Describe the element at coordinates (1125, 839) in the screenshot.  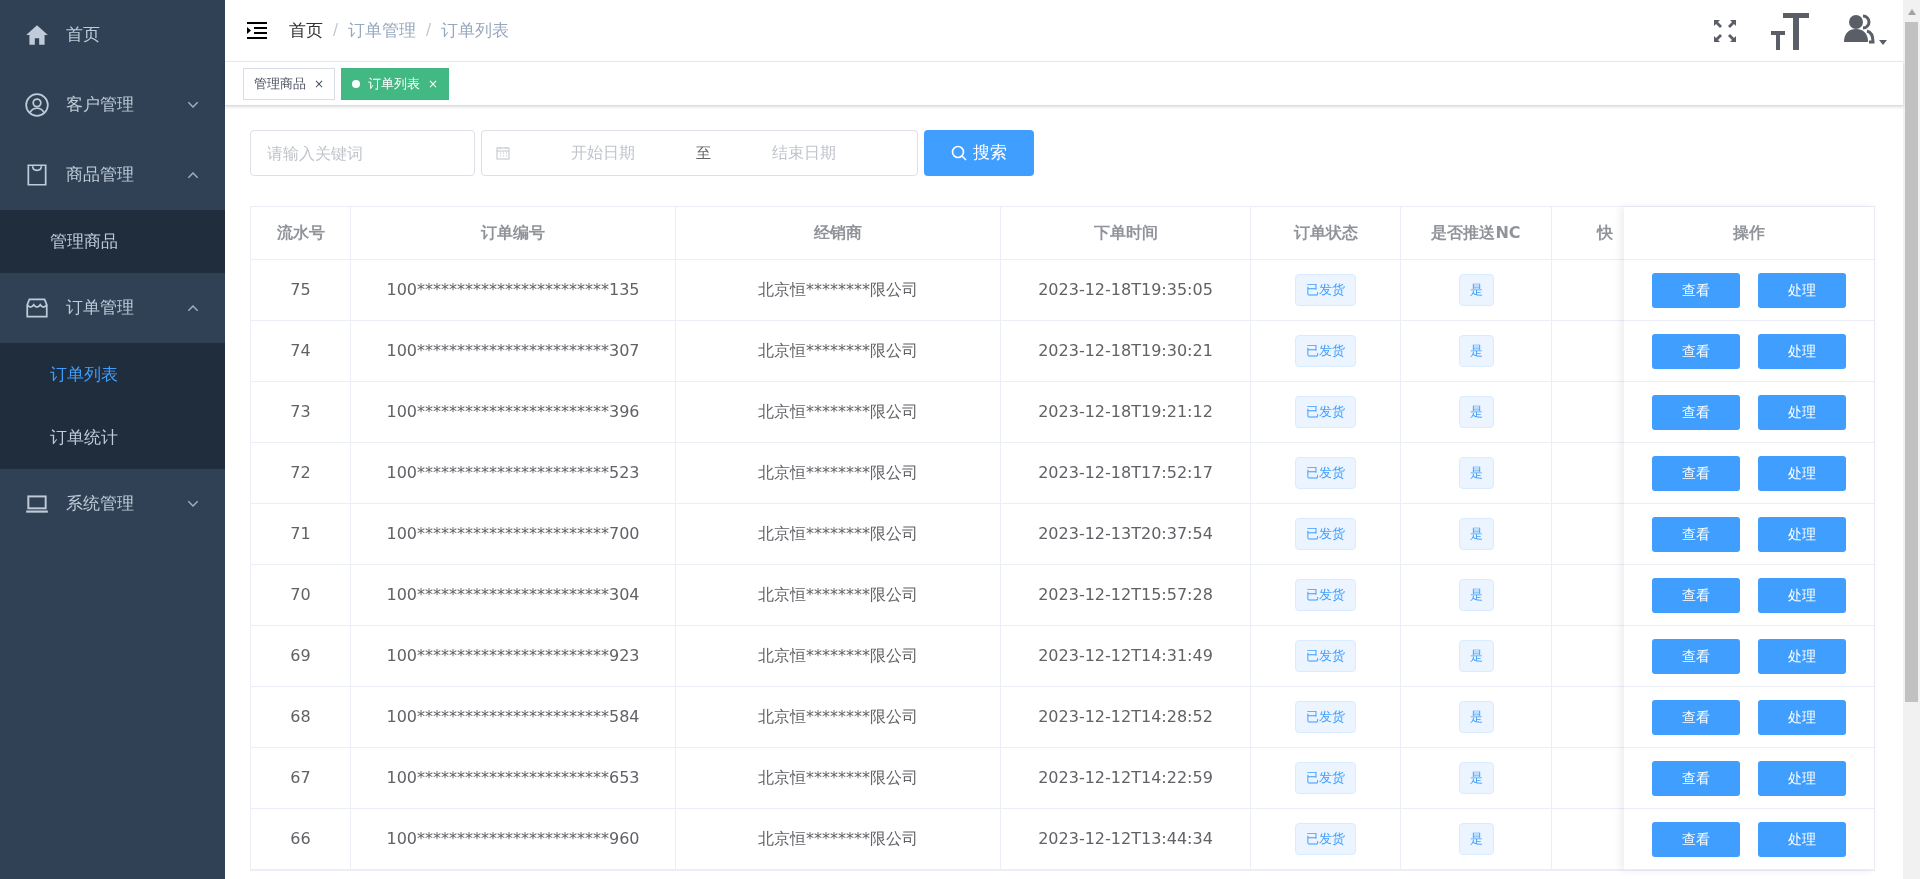
I see `table-cell-text: 2023-12-12T13:44:34` at that location.